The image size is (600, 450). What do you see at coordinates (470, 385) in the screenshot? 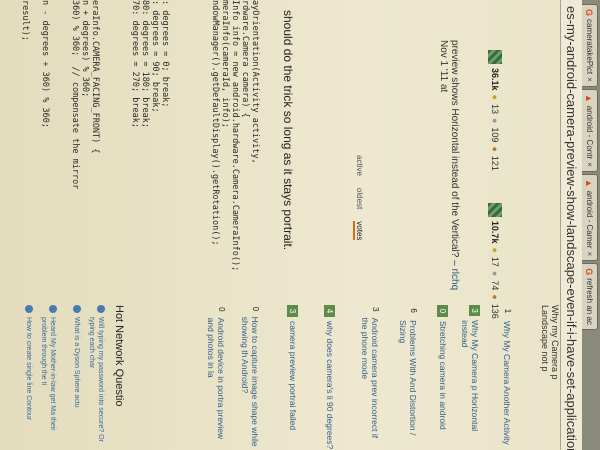
I see `linked-question-title: Why My Camera p Horizontal instead` at bounding box center [470, 385].